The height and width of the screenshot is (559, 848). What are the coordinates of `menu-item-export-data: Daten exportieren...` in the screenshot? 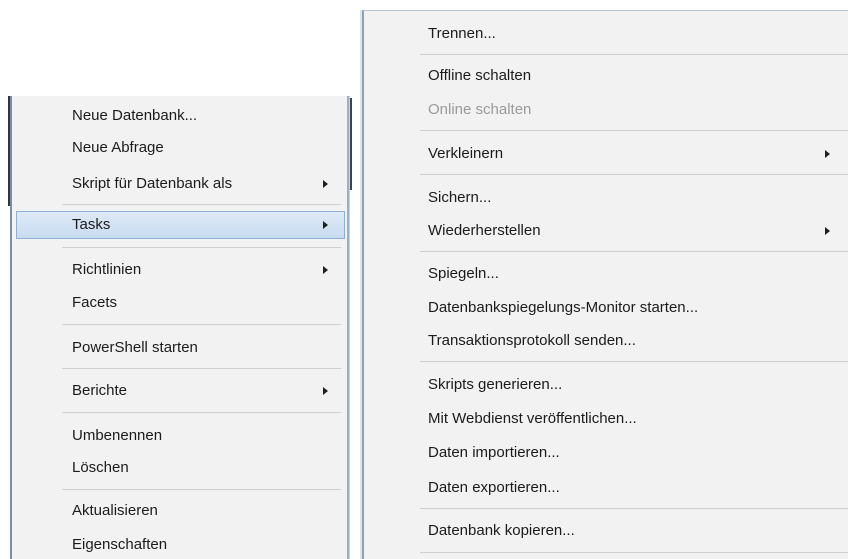 It's located at (606, 488).